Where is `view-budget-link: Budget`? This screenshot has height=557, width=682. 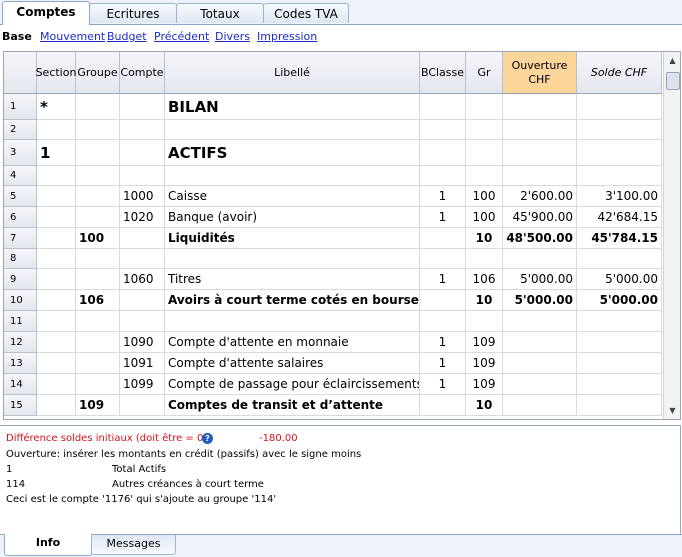 view-budget-link: Budget is located at coordinates (127, 37).